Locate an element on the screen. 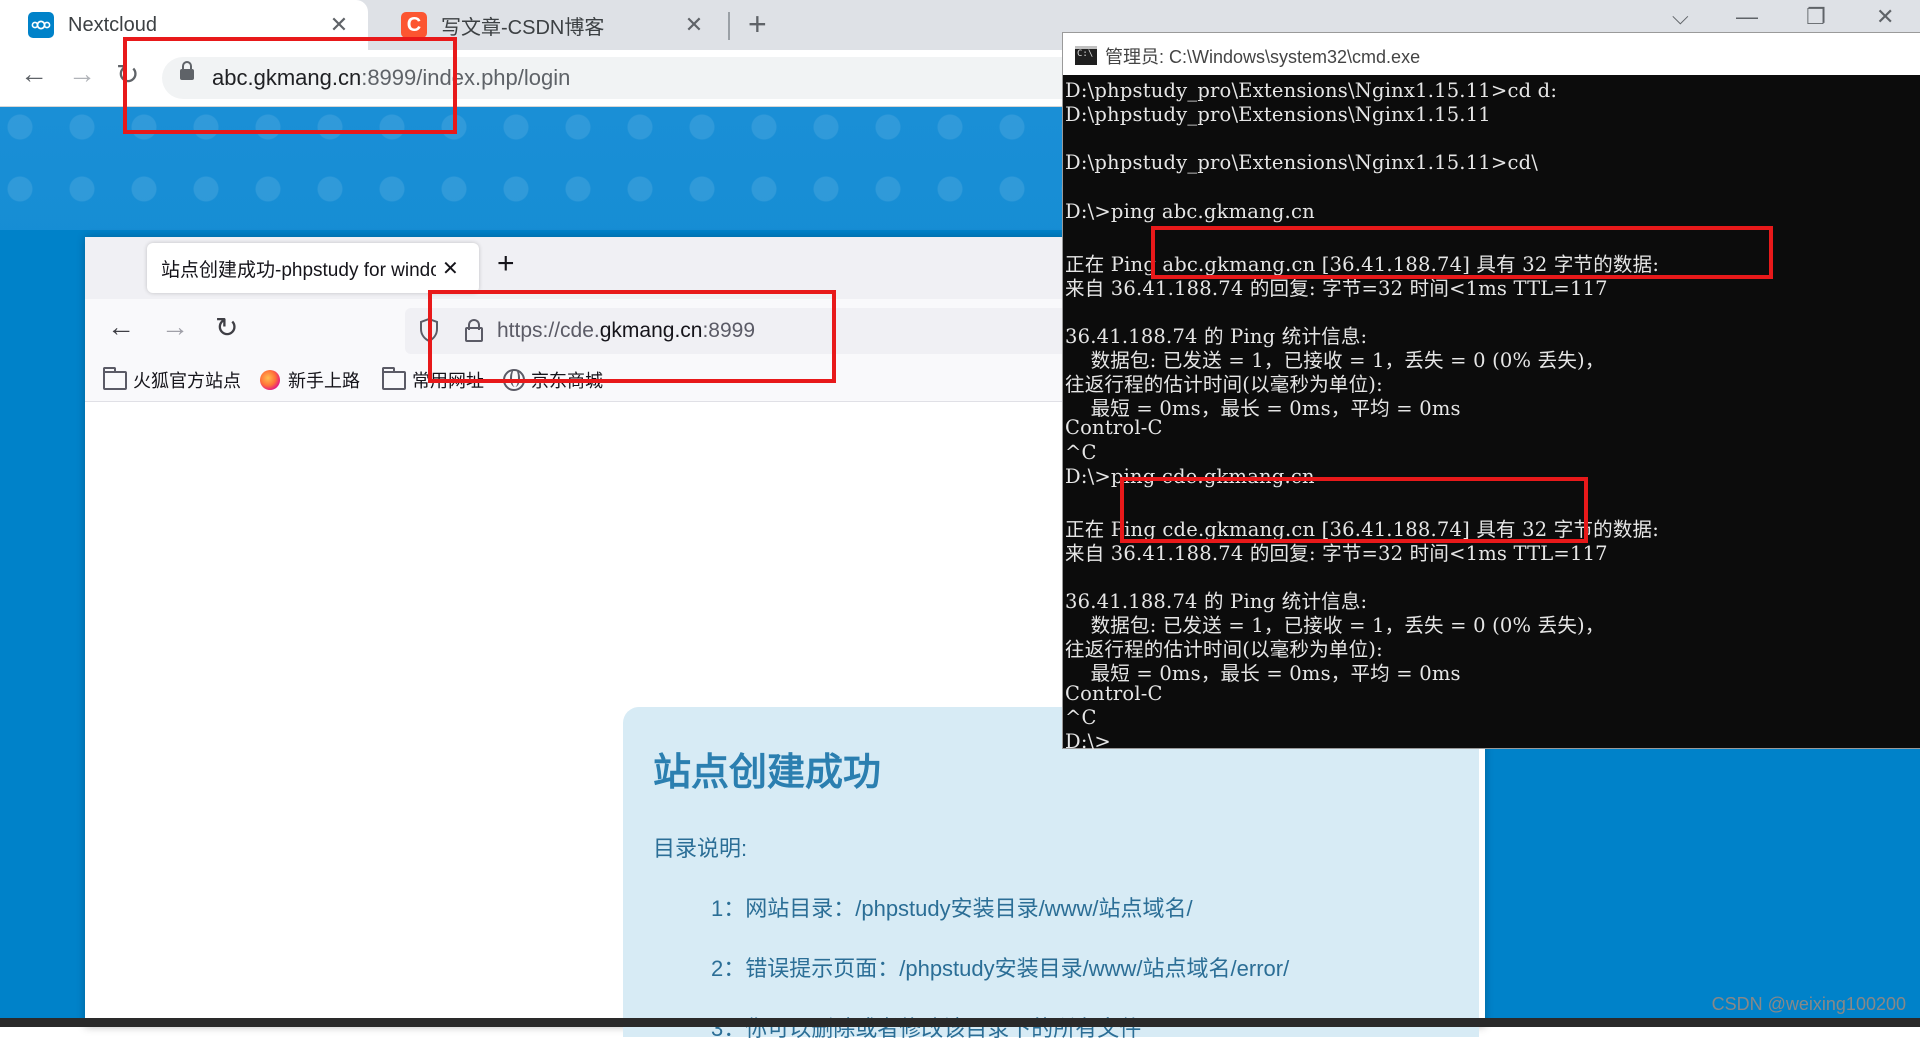 This screenshot has width=1920, height=1043. reload-button: ↻ is located at coordinates (226, 327).